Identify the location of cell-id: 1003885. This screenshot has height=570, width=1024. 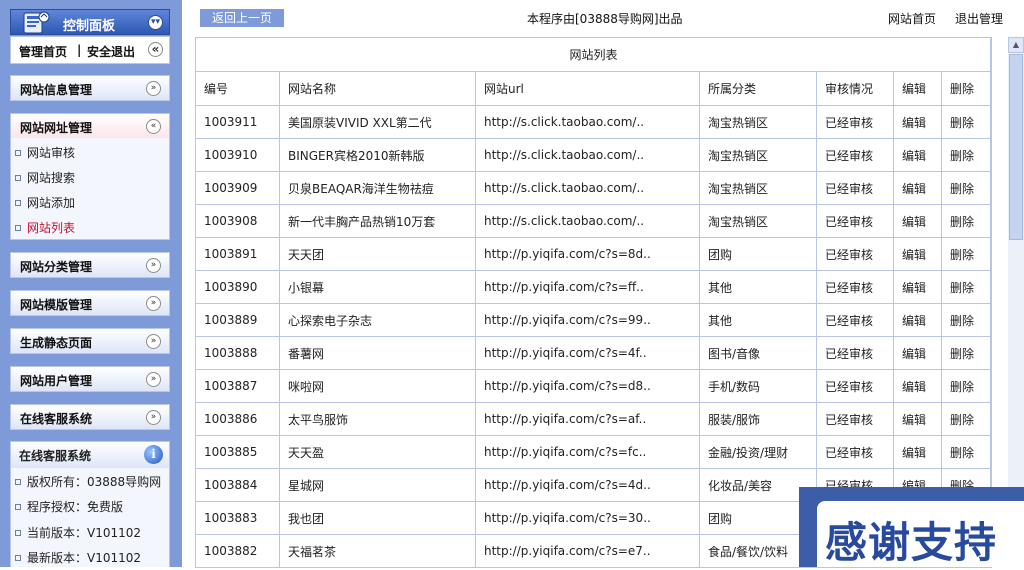
(237, 452).